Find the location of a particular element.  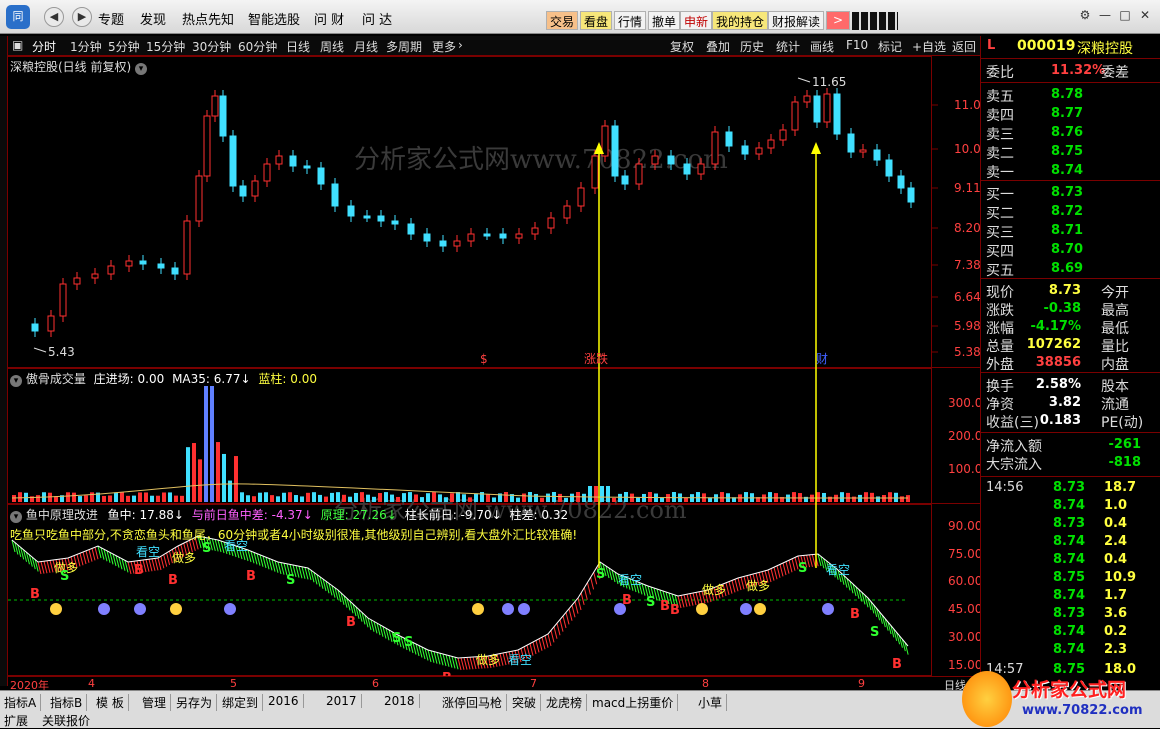

tab-period: 更多 is located at coordinates (444, 46).